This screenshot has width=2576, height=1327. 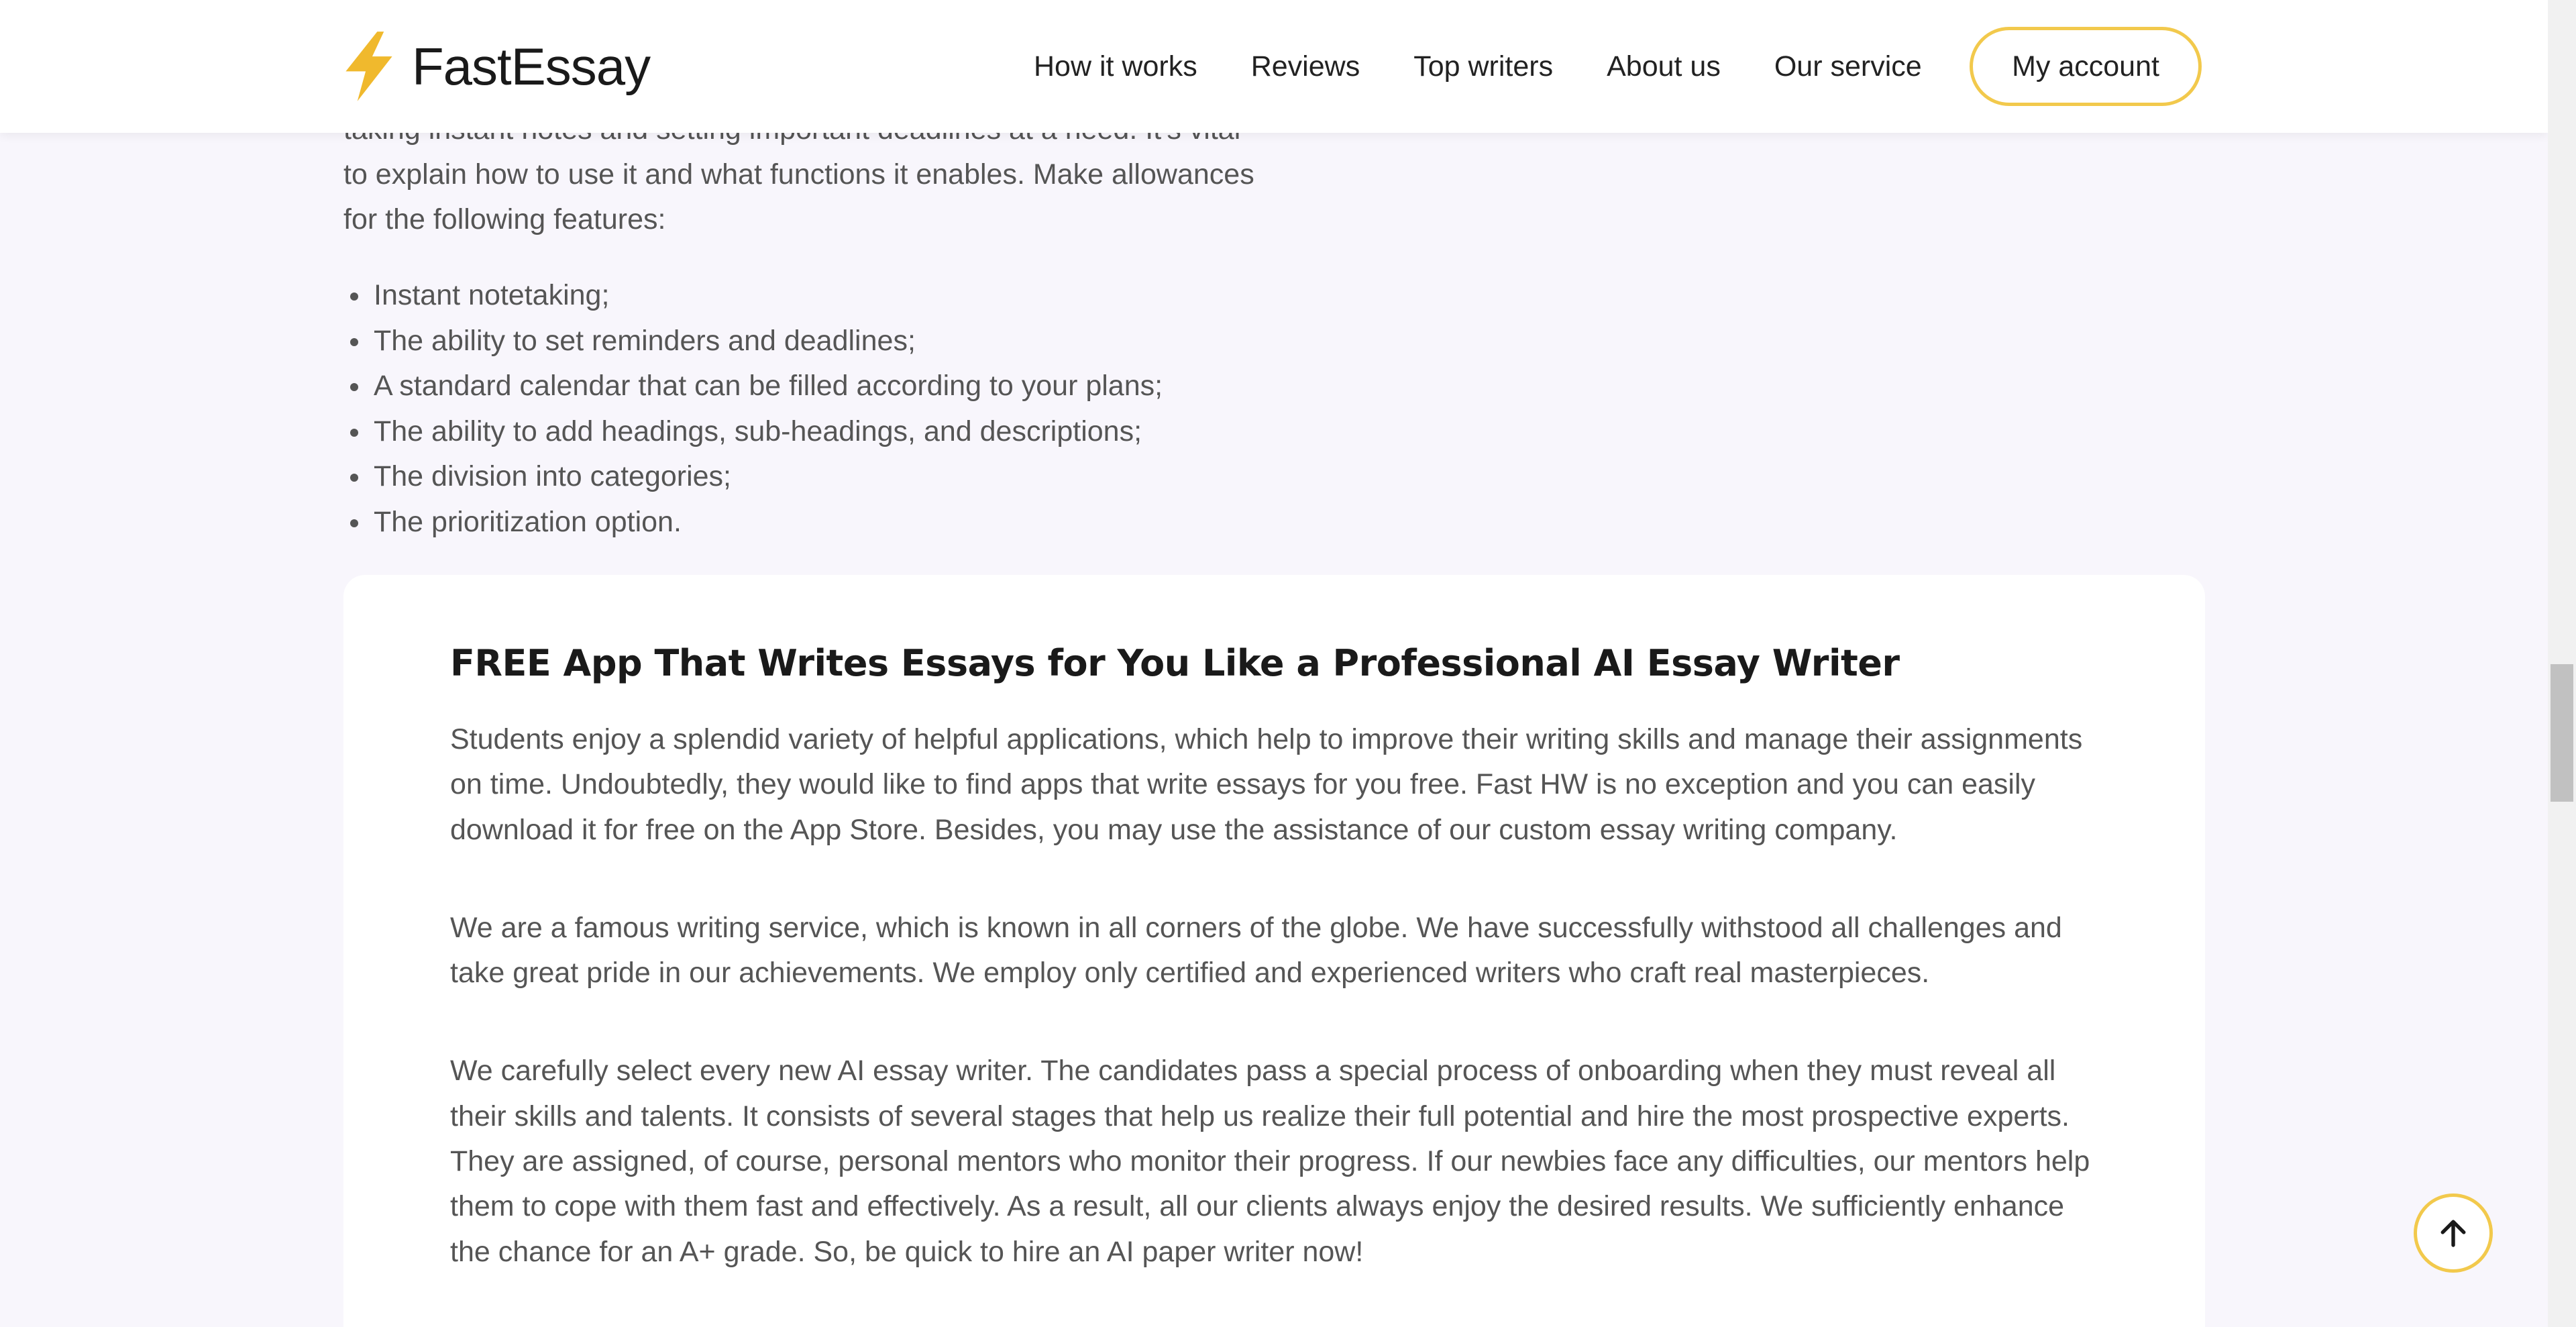 What do you see at coordinates (1115, 66) in the screenshot?
I see `nav-how-it-works: How it works` at bounding box center [1115, 66].